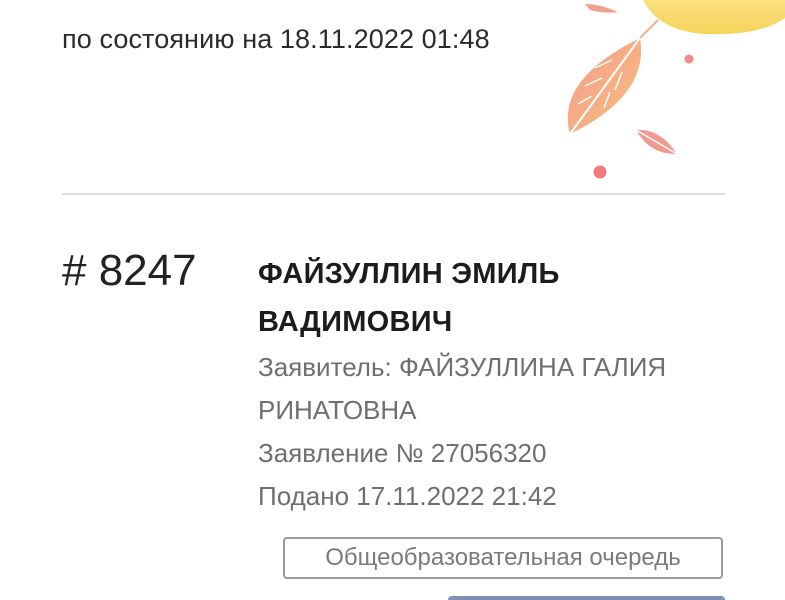 The width and height of the screenshot is (785, 600). I want to click on leaf-icon, so click(622, 79).